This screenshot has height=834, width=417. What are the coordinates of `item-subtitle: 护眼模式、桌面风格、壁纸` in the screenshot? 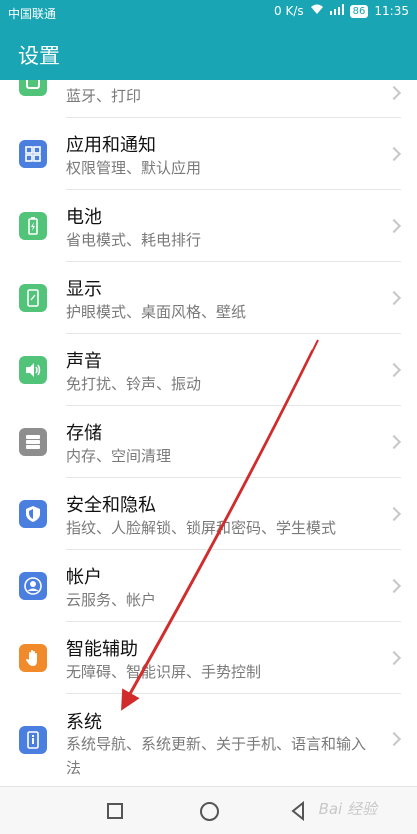 It's located at (156, 312).